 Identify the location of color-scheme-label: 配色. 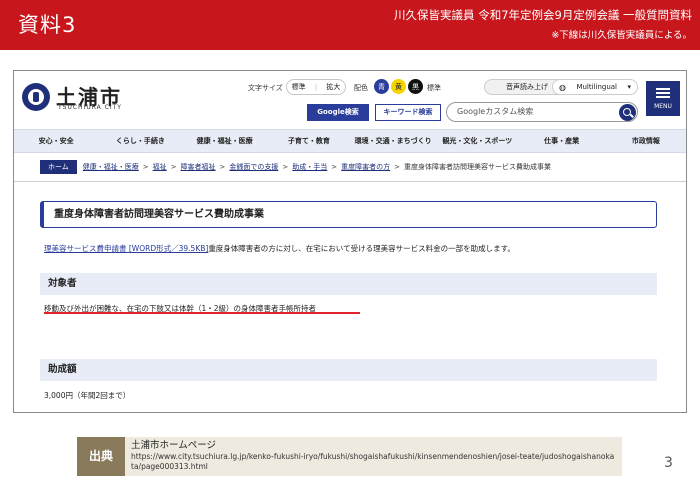
(361, 88).